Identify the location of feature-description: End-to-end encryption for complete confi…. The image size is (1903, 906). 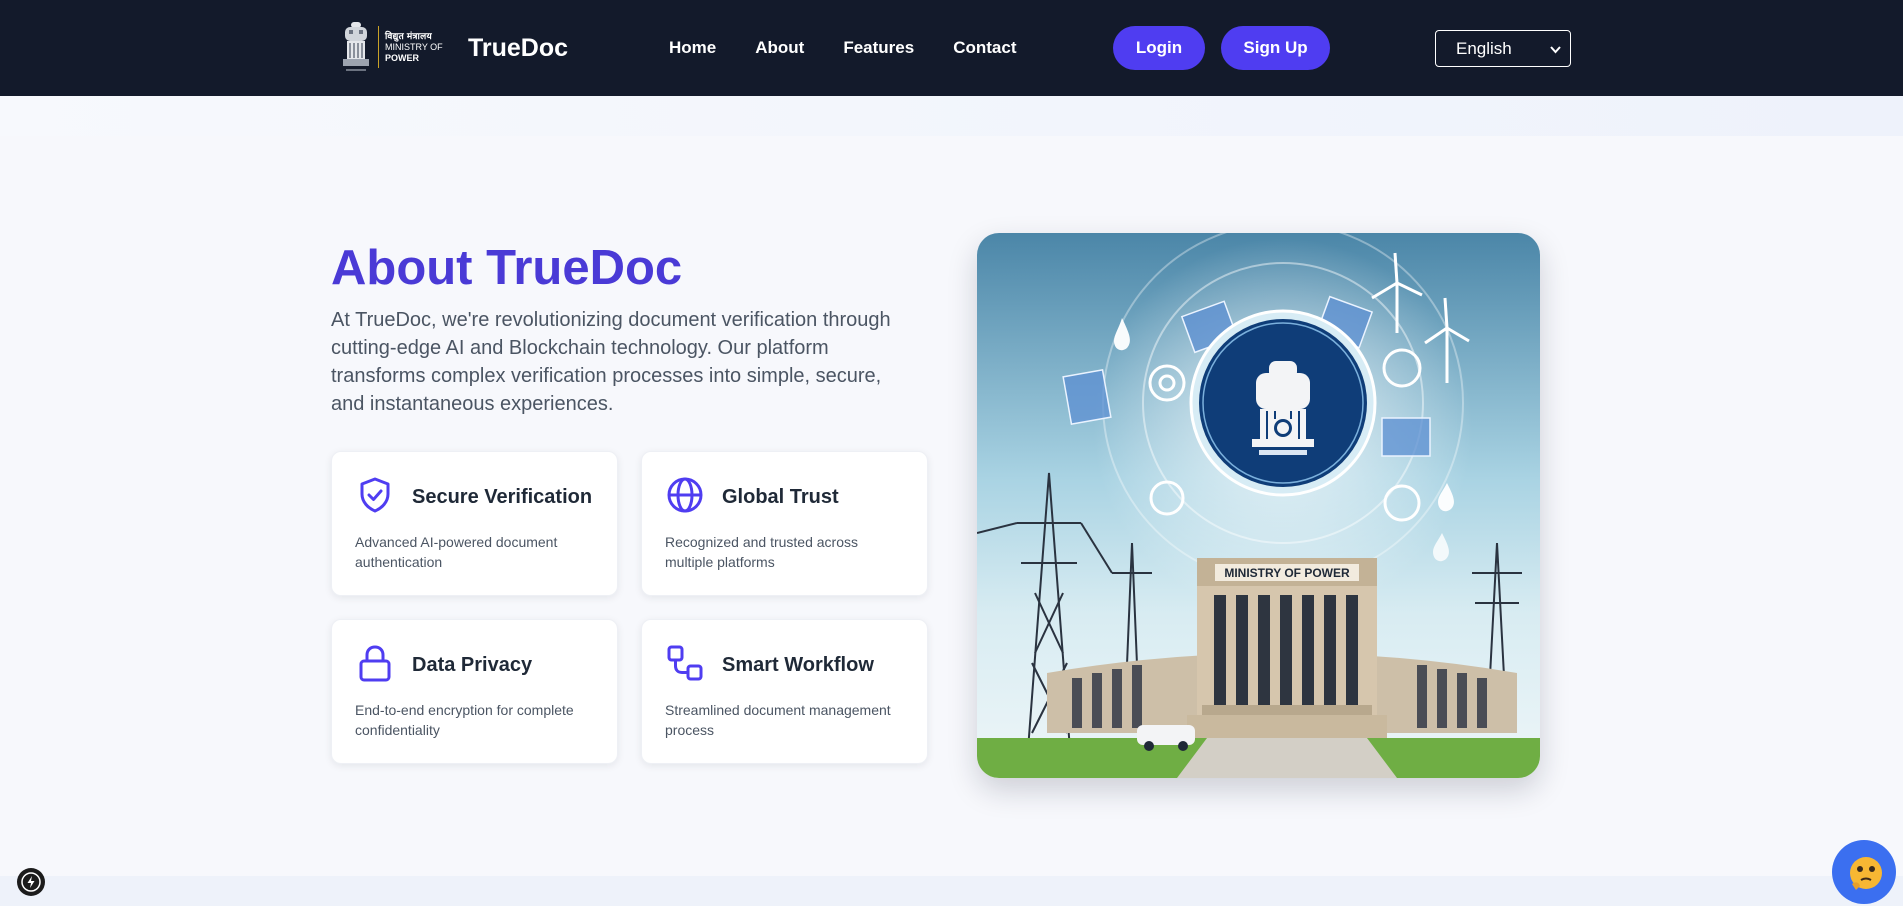
(464, 720).